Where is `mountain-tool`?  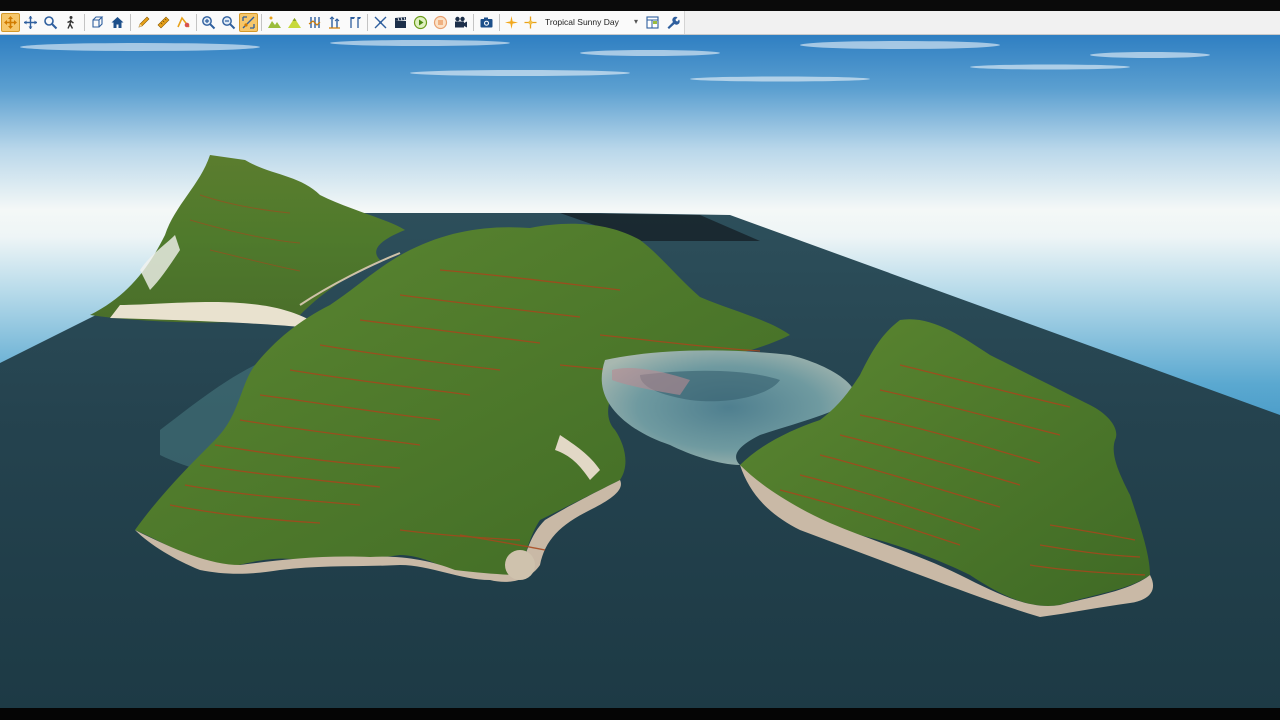 mountain-tool is located at coordinates (294, 22).